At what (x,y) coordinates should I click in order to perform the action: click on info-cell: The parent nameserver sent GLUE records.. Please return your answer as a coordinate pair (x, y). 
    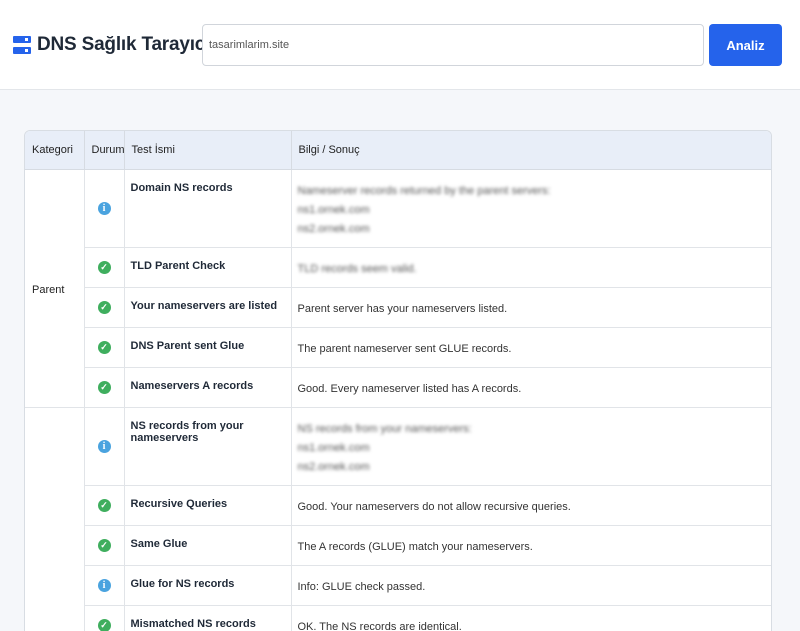
    Looking at the image, I should click on (531, 347).